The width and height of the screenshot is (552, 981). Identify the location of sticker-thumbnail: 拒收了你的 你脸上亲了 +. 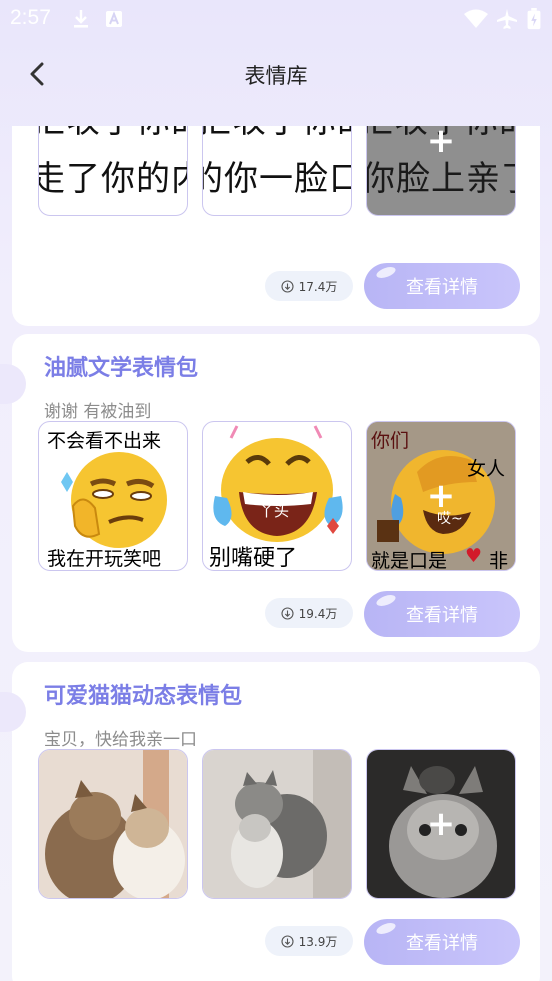
(441, 171).